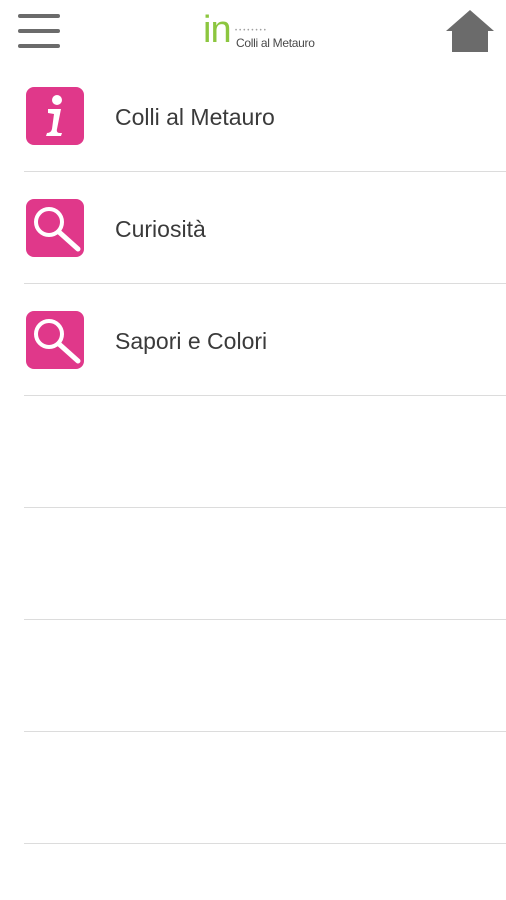  I want to click on list-item-colli-al-metauro: Colli al Metauro, so click(253, 116).